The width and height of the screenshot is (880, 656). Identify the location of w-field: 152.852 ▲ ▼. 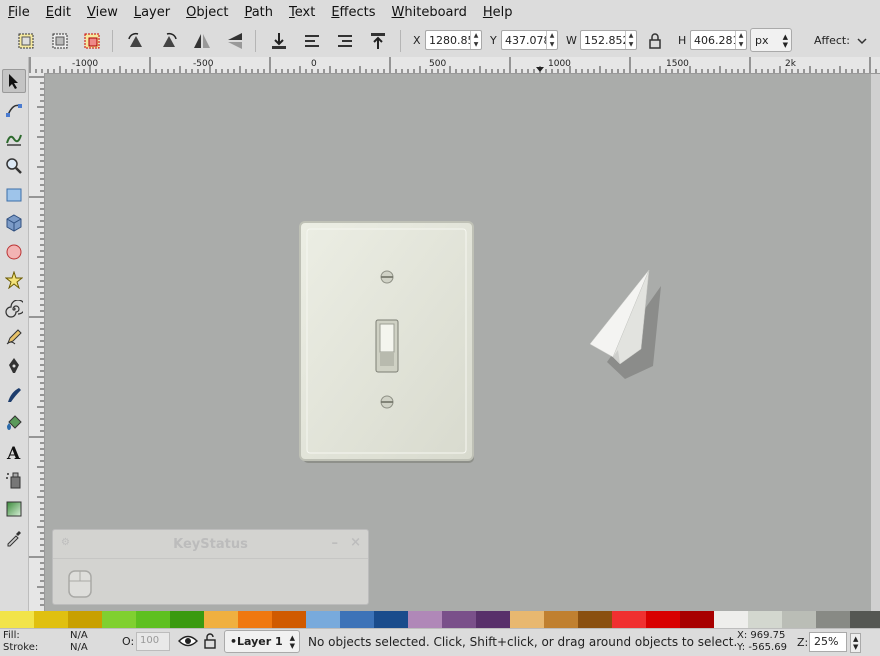
(608, 40).